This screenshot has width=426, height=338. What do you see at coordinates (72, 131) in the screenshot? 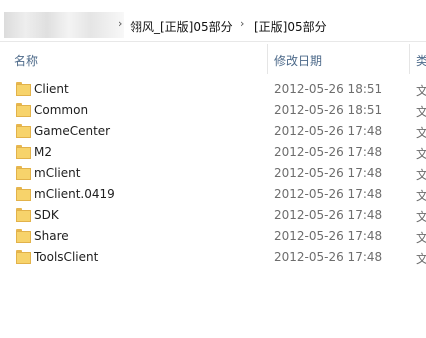
I see `file-name: GameCenter` at bounding box center [72, 131].